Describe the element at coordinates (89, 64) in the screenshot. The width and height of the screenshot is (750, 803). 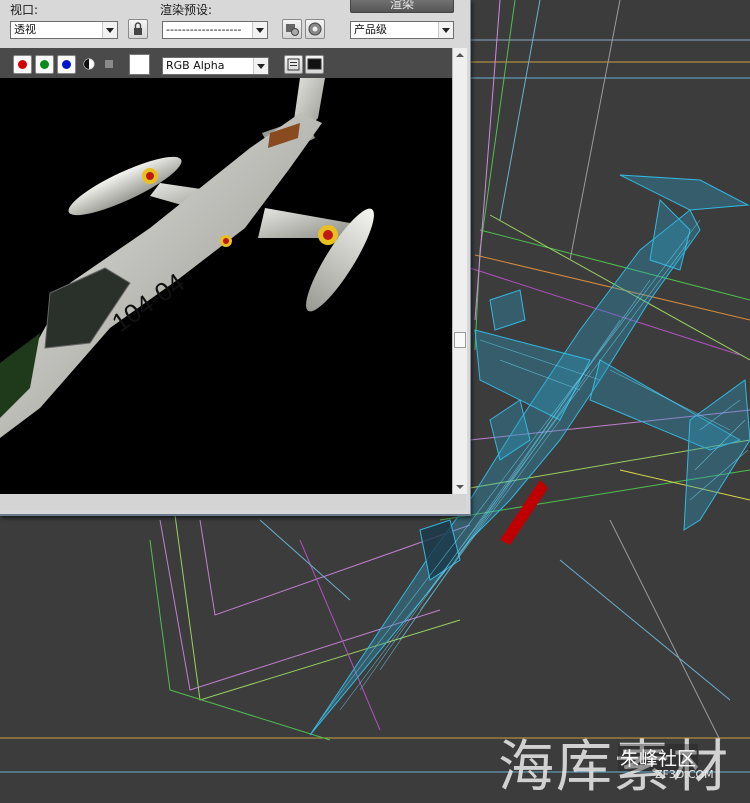
I see `alpha-toggle-icon` at that location.